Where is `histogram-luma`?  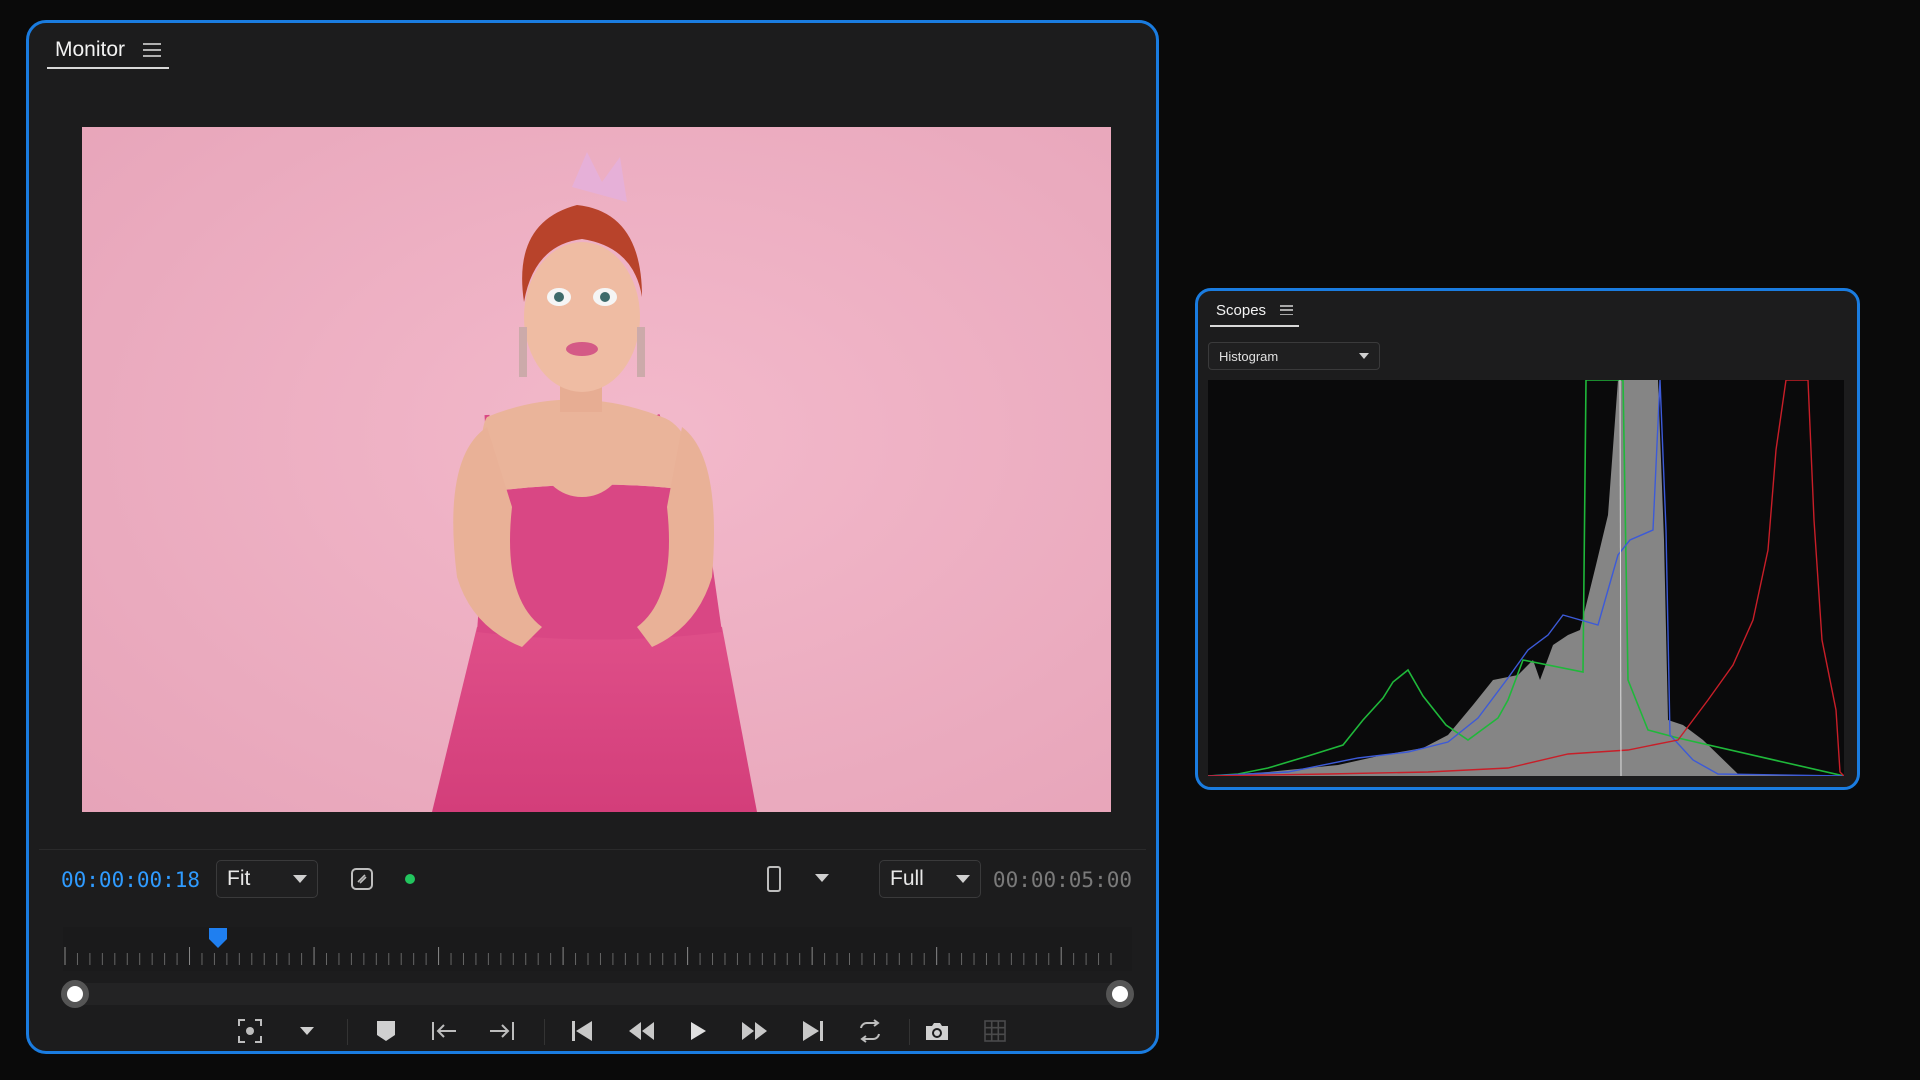
histogram-luma is located at coordinates (1526, 578).